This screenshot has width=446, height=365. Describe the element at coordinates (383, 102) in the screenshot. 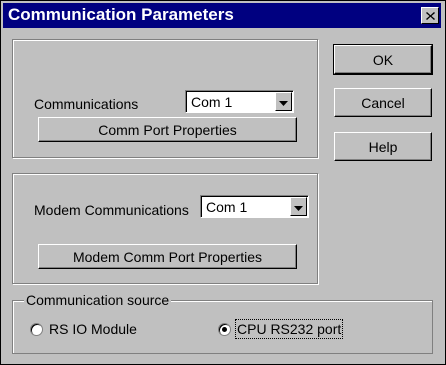

I see `cancel-button: Cancel` at that location.